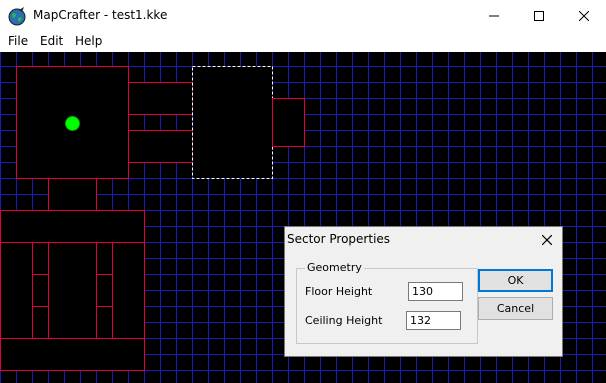 Image resolution: width=606 pixels, height=383 pixels. Describe the element at coordinates (303, 16) in the screenshot. I see `title-bar: MapCrafter - test1.kke` at that location.